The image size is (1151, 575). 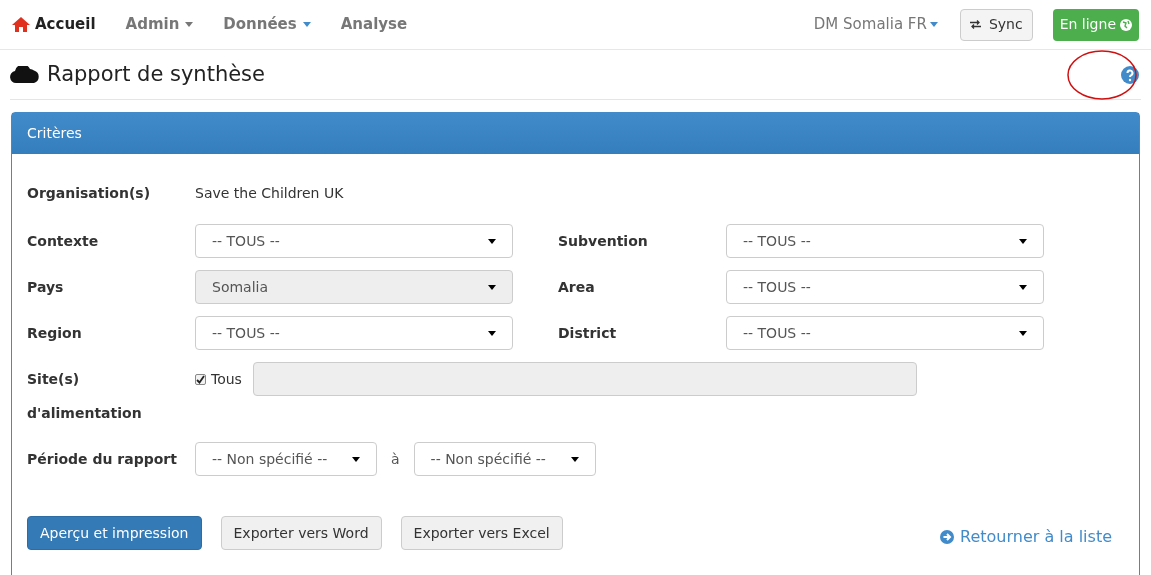 I want to click on cloud-icon, so click(x=25, y=74).